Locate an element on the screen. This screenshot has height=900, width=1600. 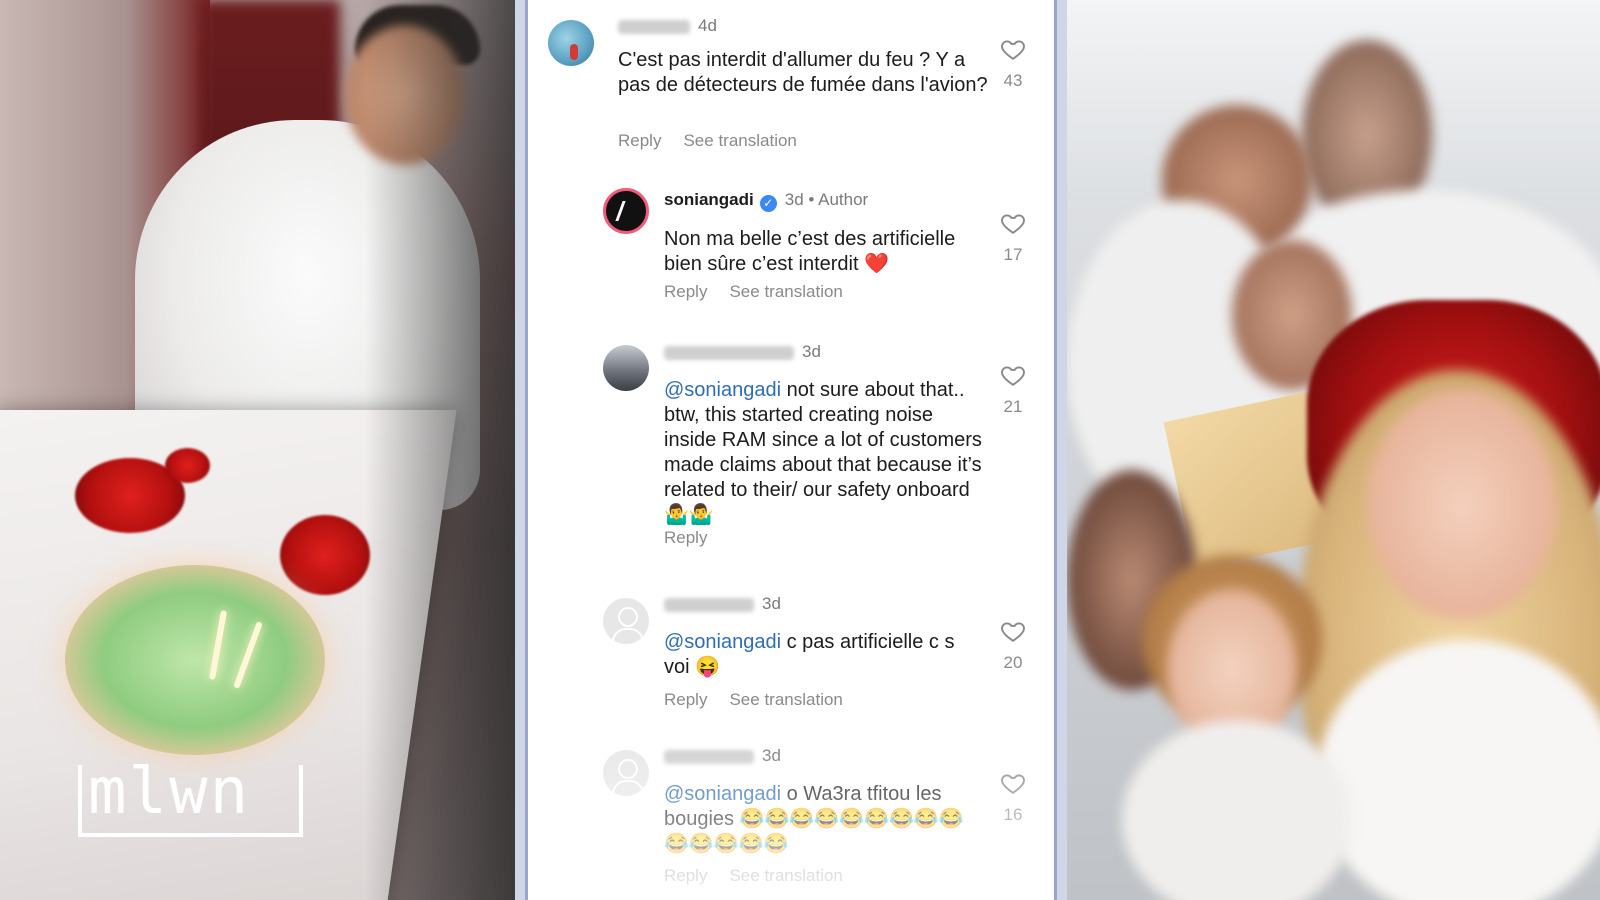
comment-meta: 4d is located at coordinates (667, 26).